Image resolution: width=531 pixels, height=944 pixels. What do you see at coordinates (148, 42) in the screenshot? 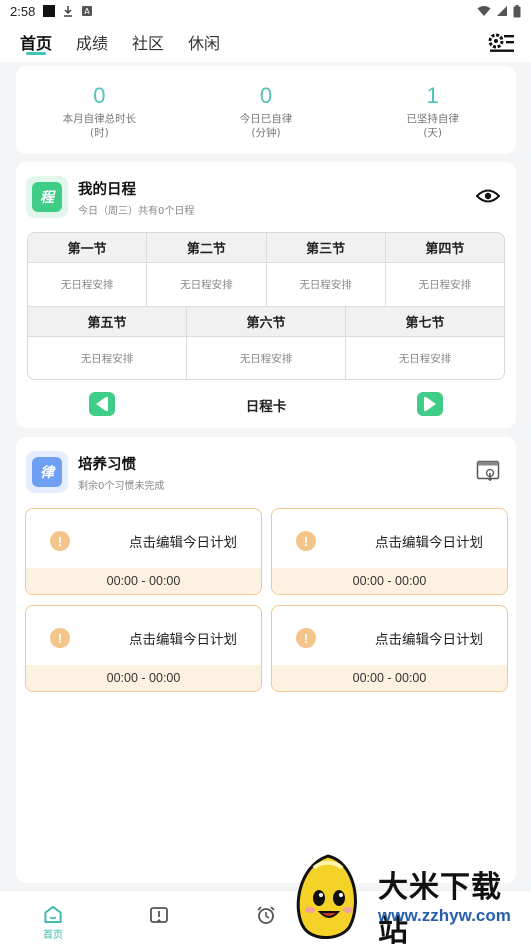
I see `tab-community: 社区` at bounding box center [148, 42].